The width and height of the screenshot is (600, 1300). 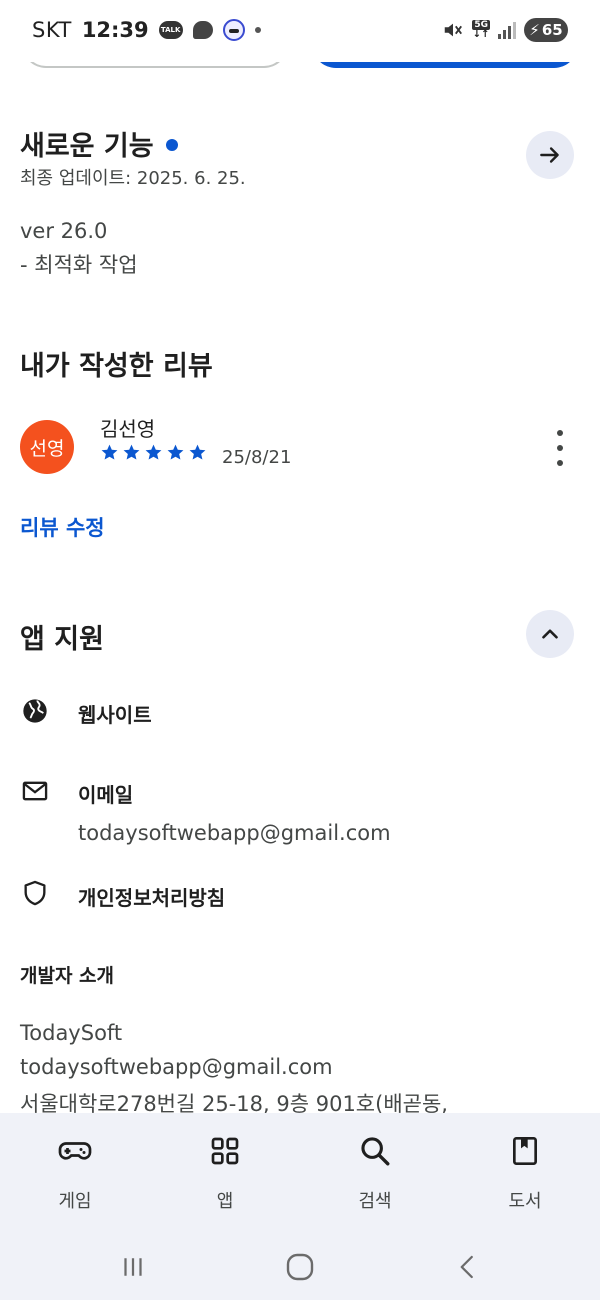 What do you see at coordinates (257, 30) in the screenshot?
I see `more-notifications-icon` at bounding box center [257, 30].